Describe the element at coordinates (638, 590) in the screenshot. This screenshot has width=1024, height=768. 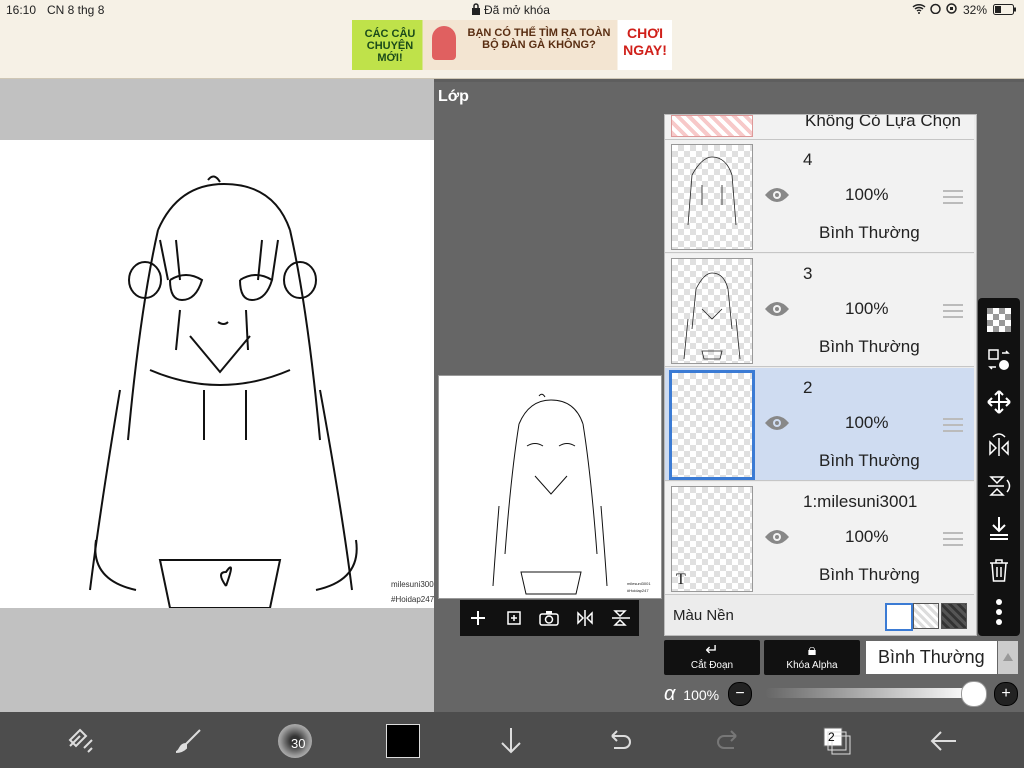
I see `preview-watermark-tag: #Hoidap247` at that location.